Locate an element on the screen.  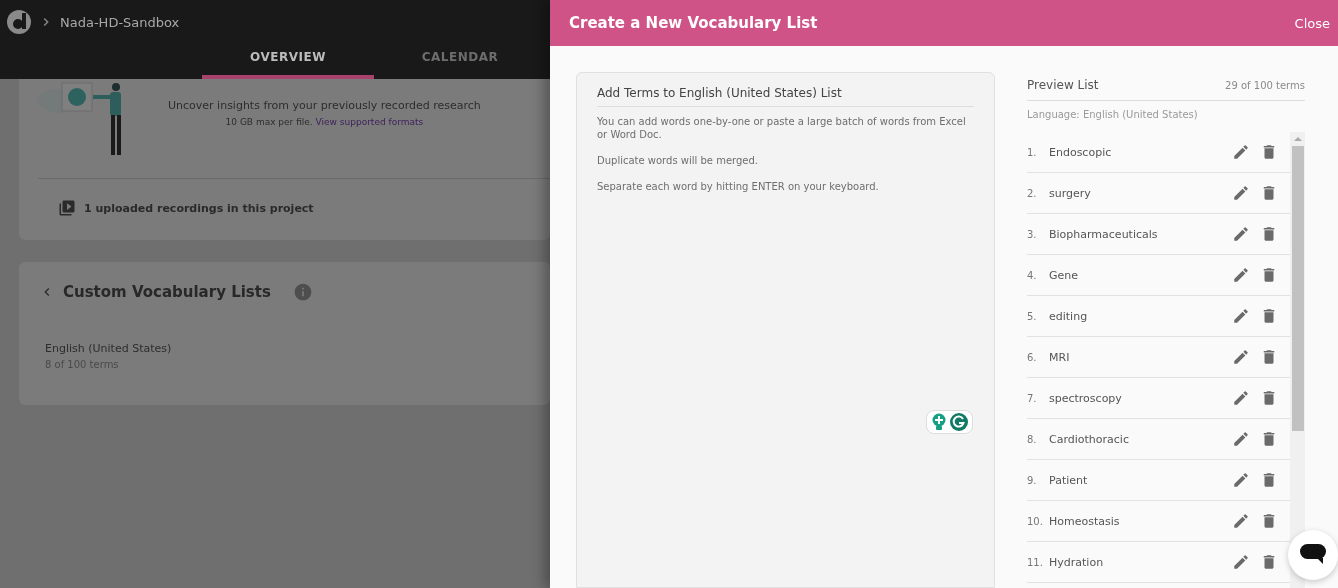
g-icon is located at coordinates (959, 422).